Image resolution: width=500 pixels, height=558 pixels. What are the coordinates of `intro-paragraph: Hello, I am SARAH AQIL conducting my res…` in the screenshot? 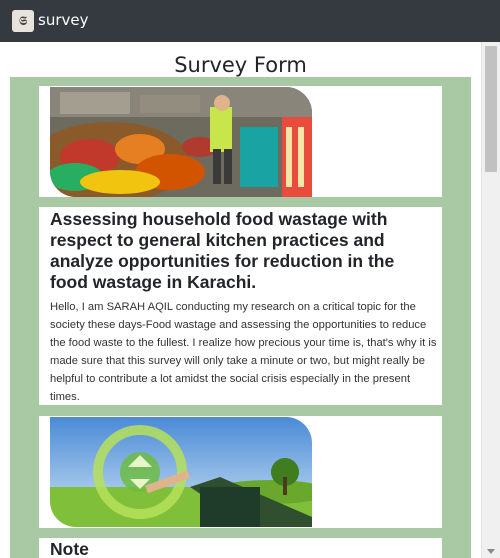 It's located at (243, 352).